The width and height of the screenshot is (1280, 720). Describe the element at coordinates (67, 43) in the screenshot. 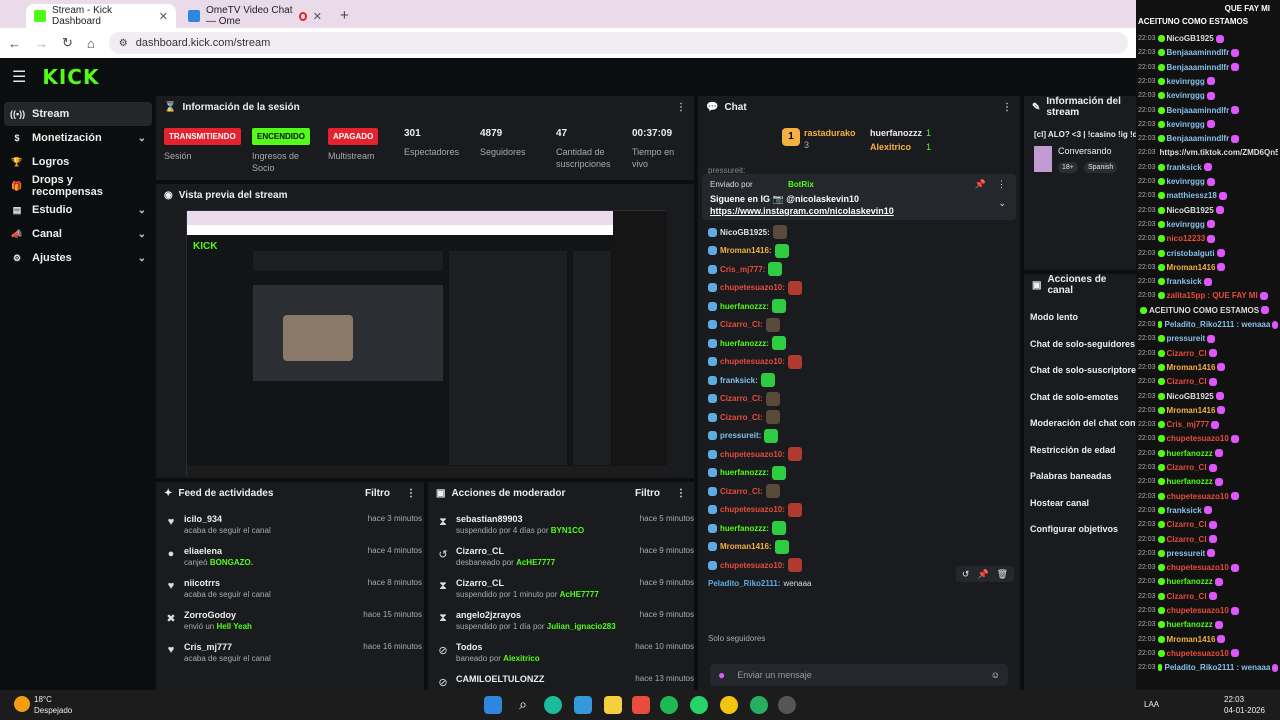

I see `reload-icon: ↻` at that location.